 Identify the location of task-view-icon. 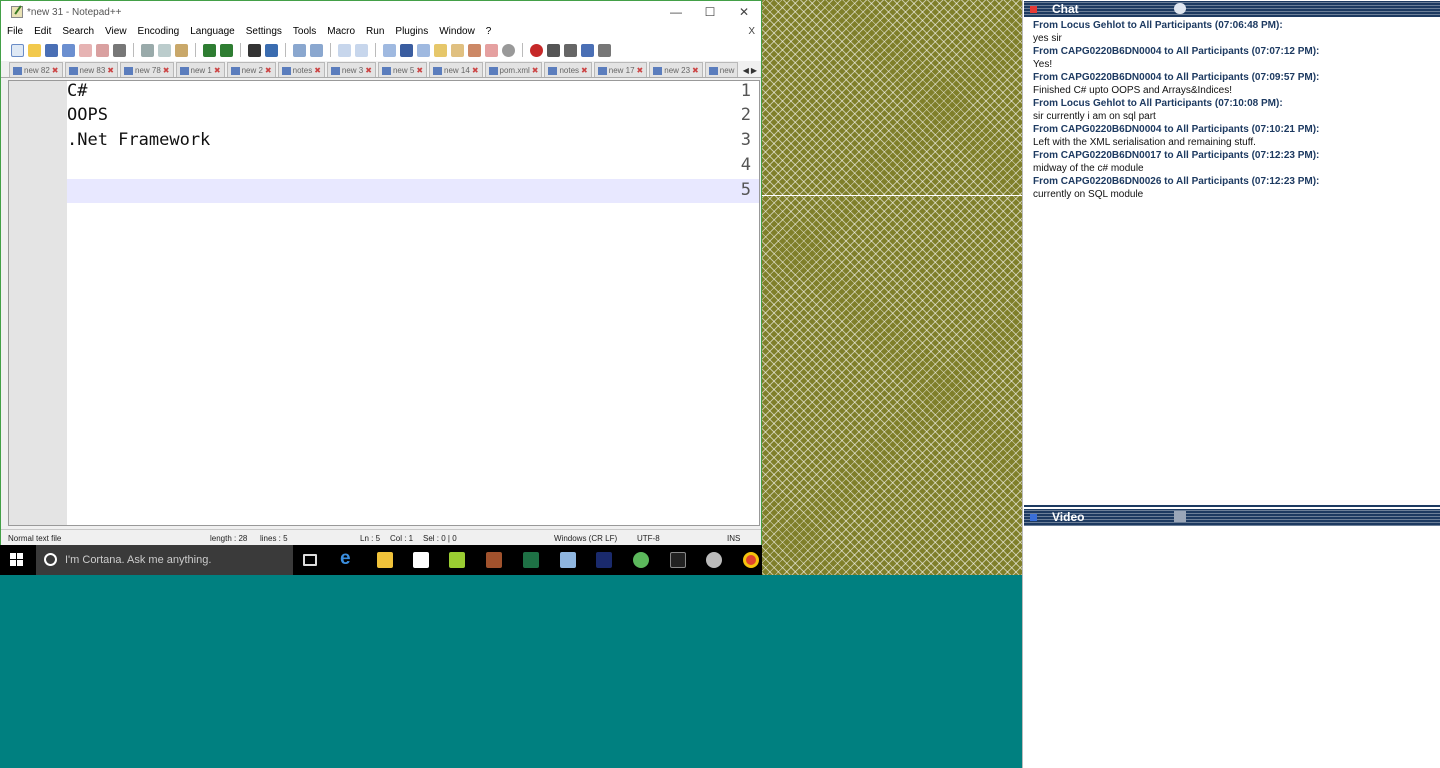
(310, 560).